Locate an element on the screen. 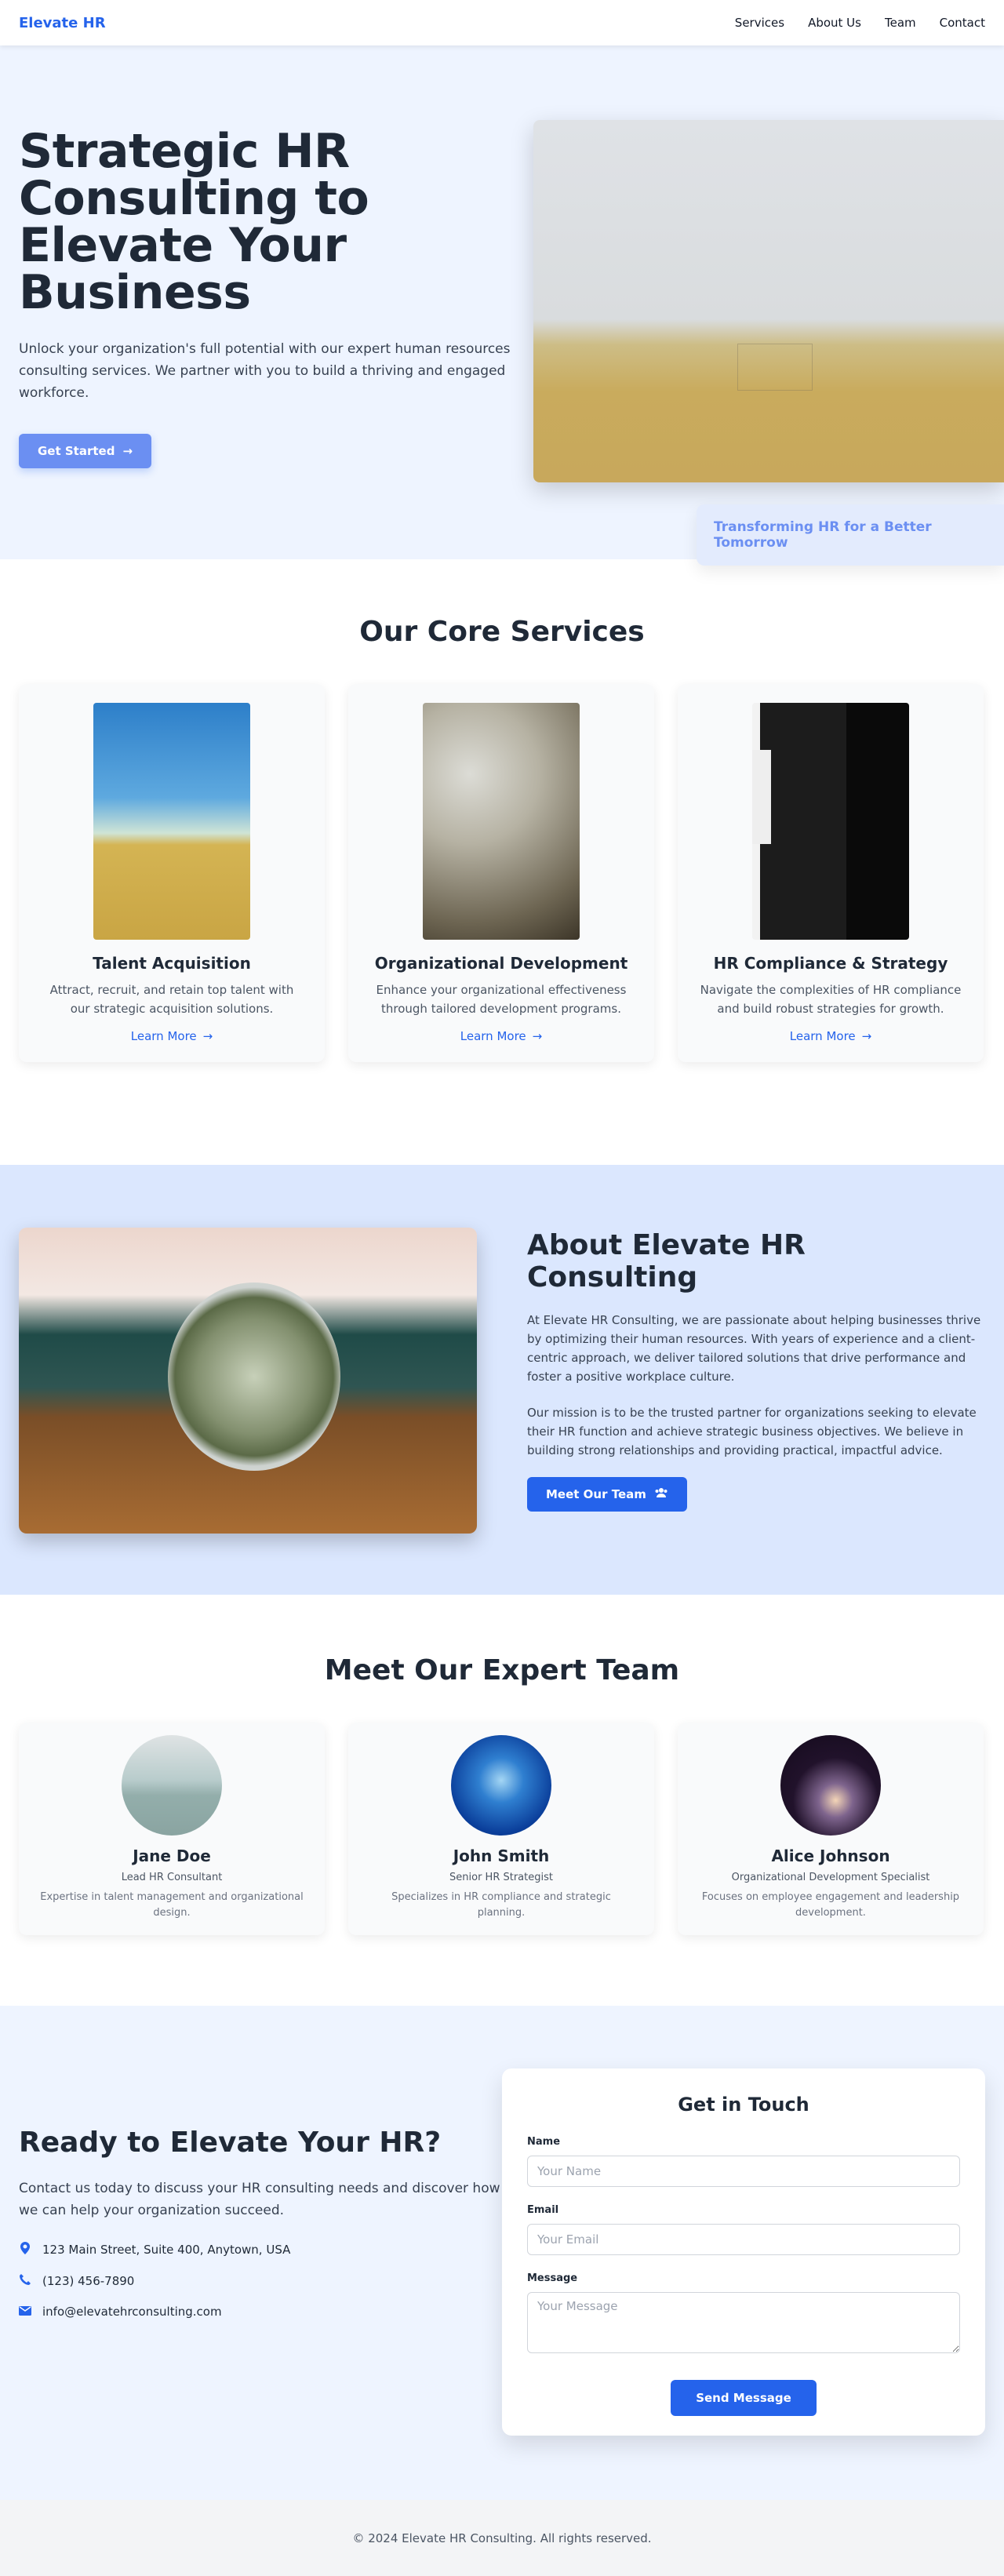 This screenshot has width=1004, height=2576. users-icon is located at coordinates (661, 1494).